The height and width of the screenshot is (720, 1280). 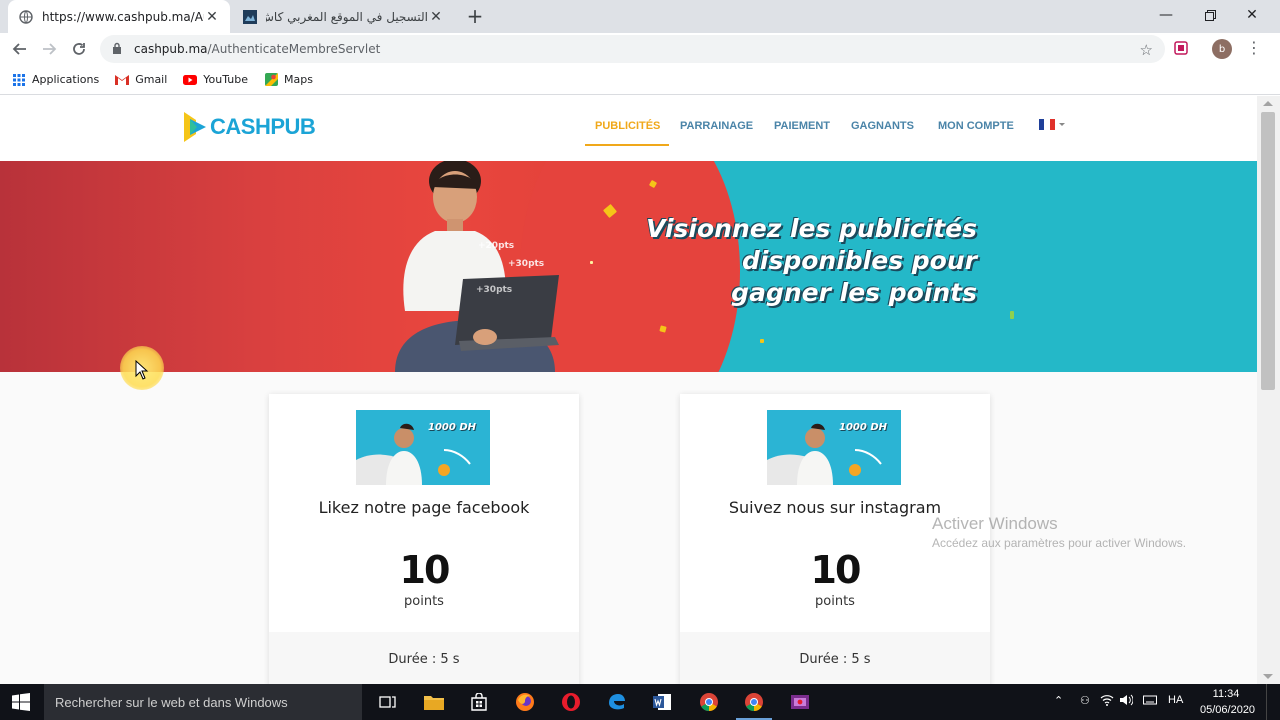 What do you see at coordinates (250, 17) in the screenshot?
I see `site-favicon-icon` at bounding box center [250, 17].